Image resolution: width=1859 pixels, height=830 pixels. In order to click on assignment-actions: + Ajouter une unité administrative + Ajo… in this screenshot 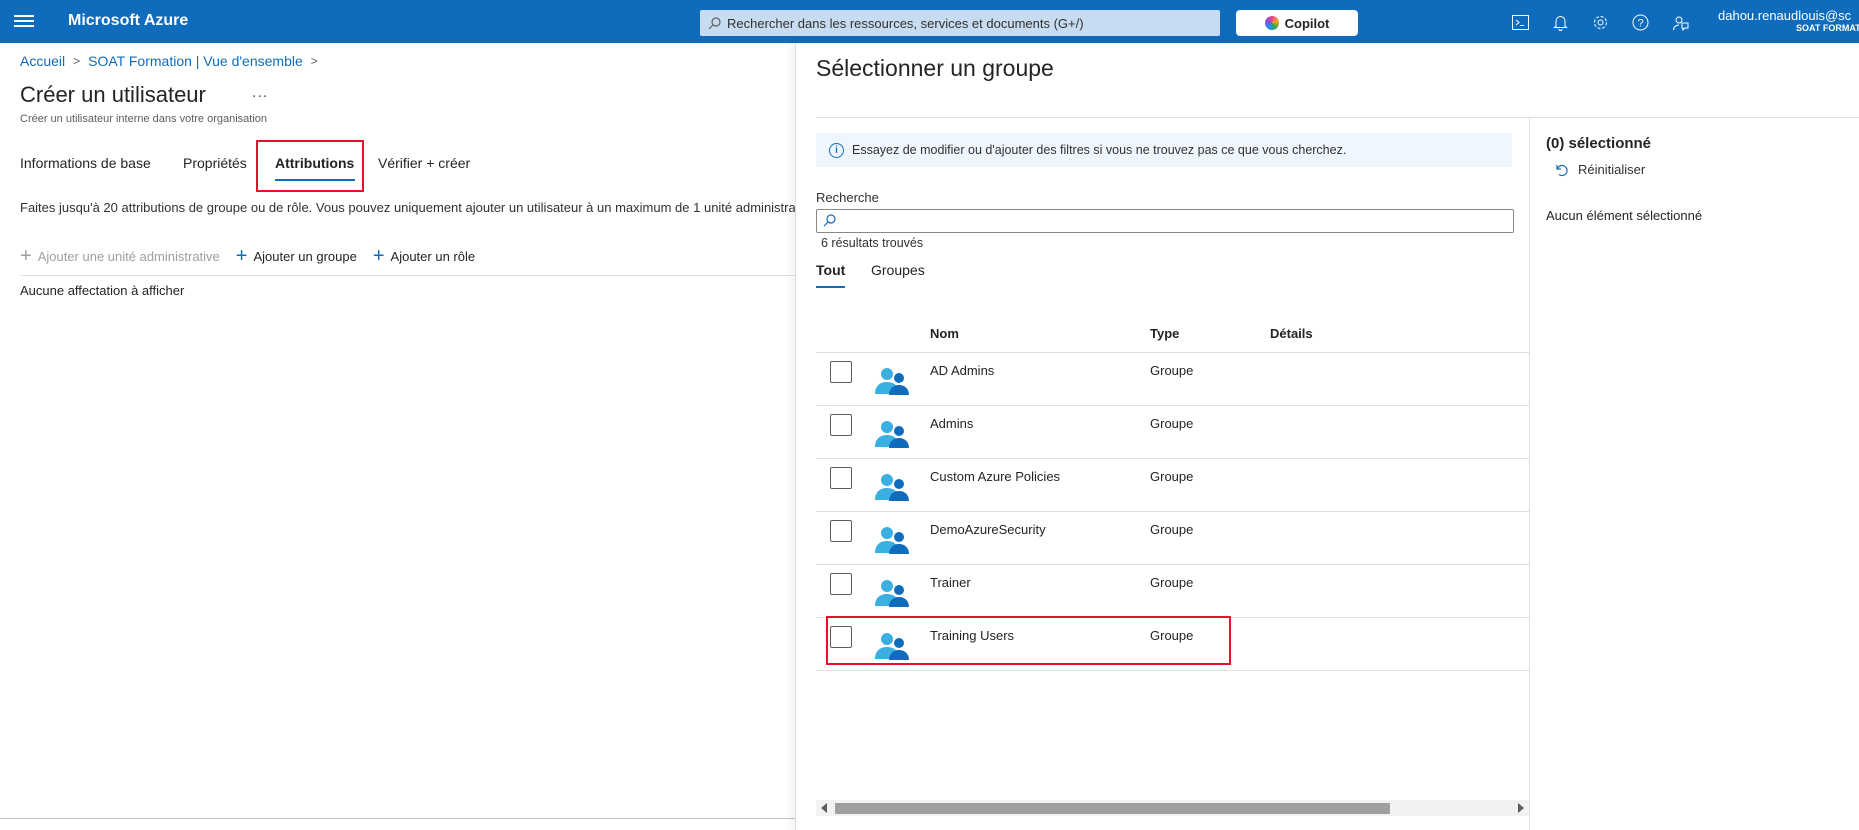, I will do `click(255, 256)`.